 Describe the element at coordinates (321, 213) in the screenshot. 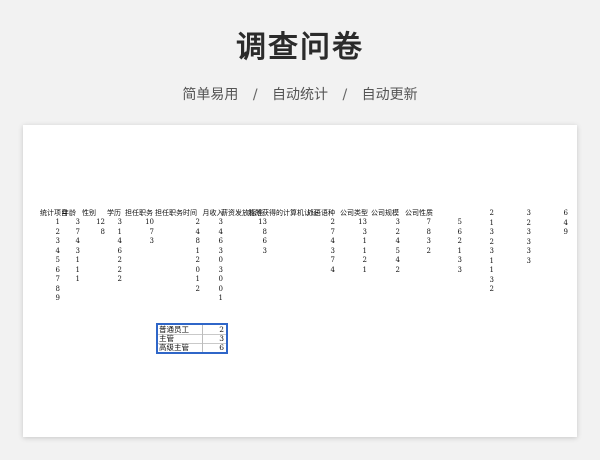

I see `column-header: 外语语种` at that location.